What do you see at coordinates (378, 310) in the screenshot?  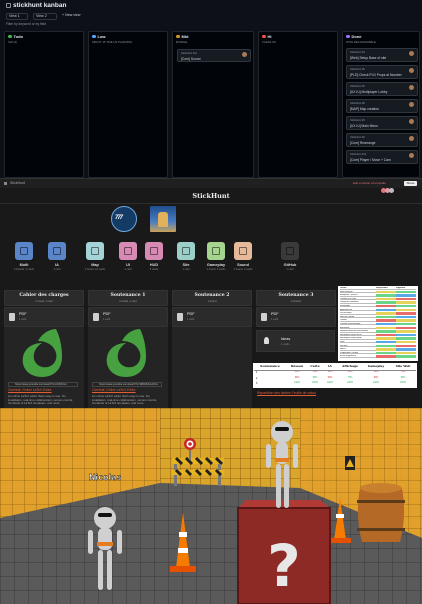 I see `table-row: Application fini` at bounding box center [378, 310].